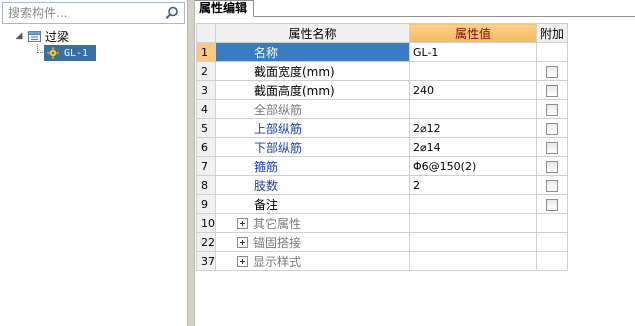  What do you see at coordinates (19, 36) in the screenshot?
I see `collapse-arrow-icon: ◢` at bounding box center [19, 36].